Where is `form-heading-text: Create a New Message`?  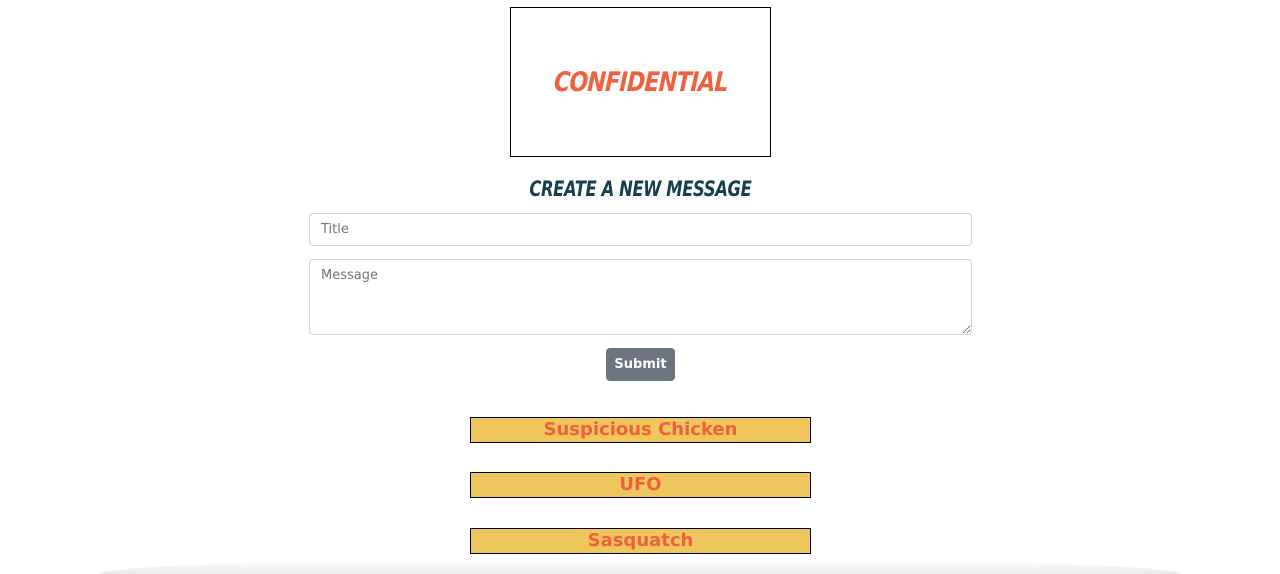 form-heading-text: Create a New Message is located at coordinates (640, 189).